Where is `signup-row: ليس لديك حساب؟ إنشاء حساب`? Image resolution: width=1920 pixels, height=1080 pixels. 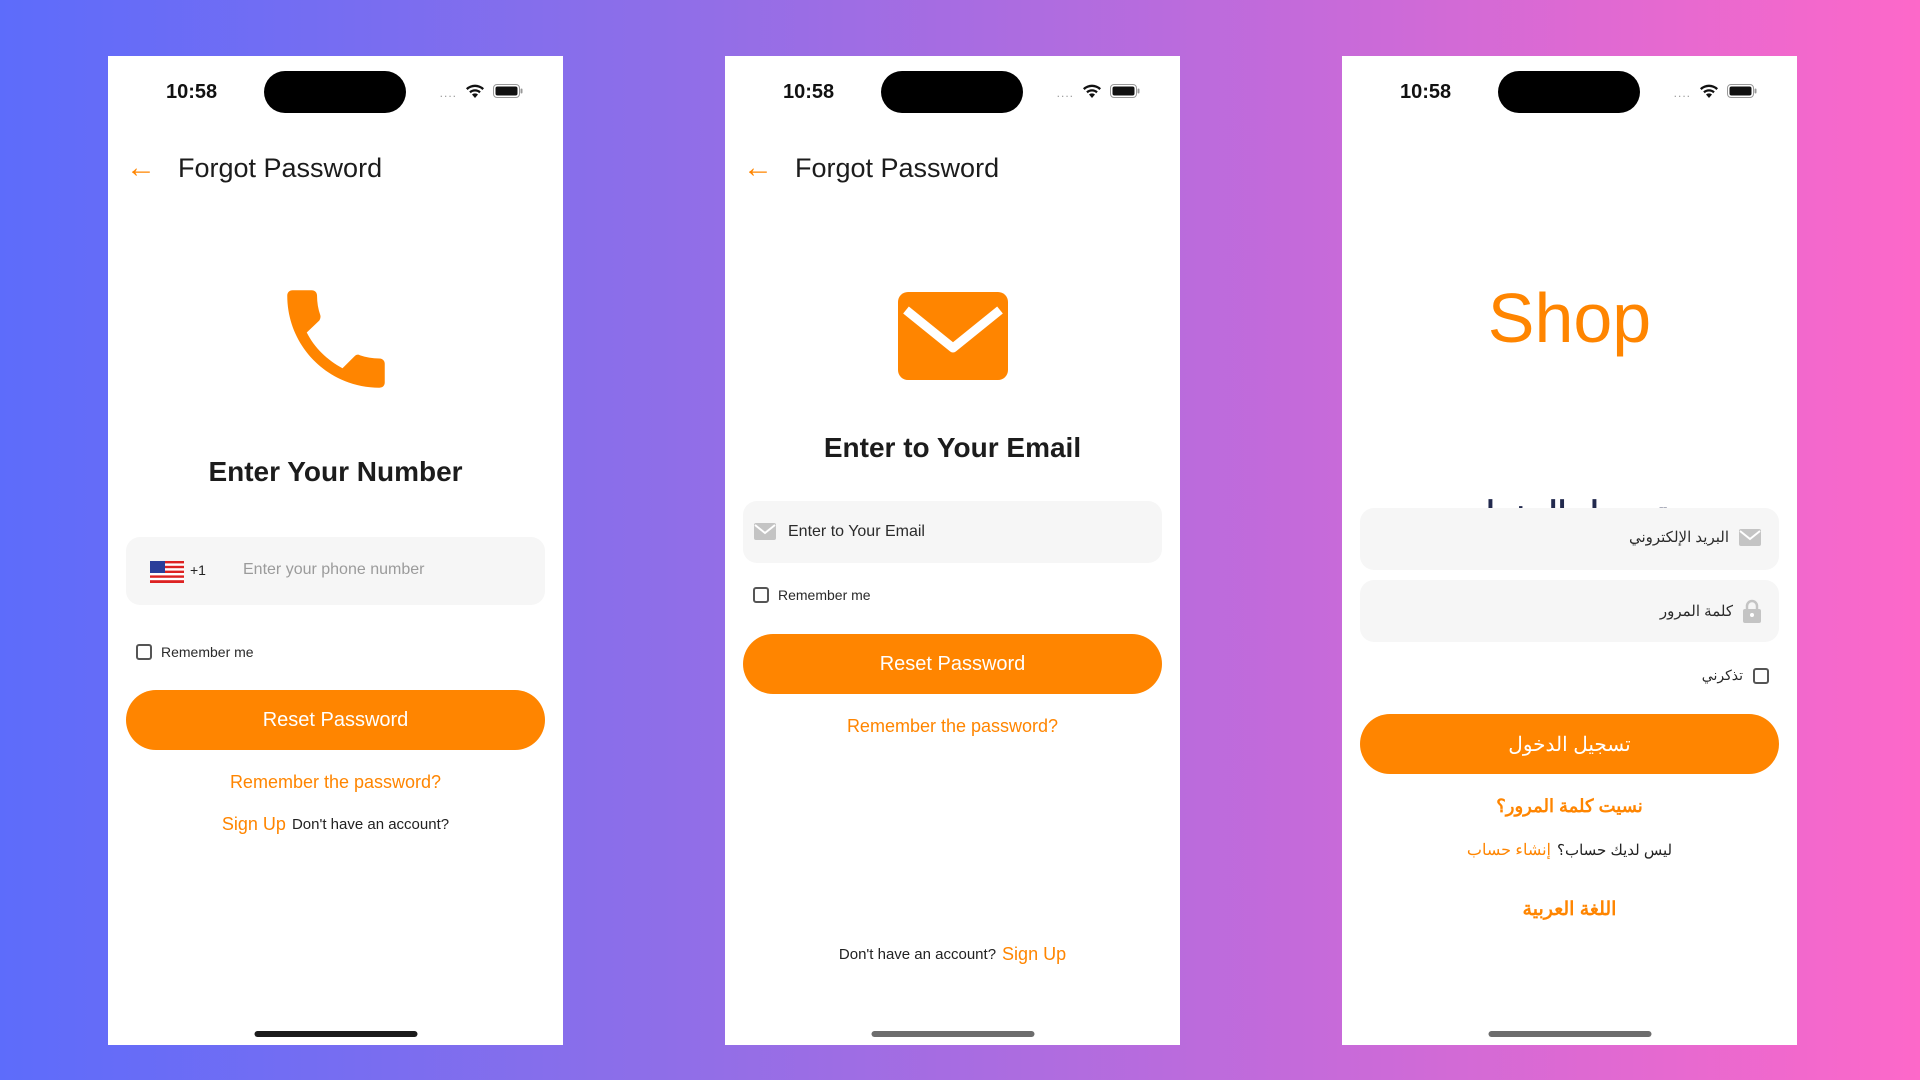
signup-row: ليس لديك حساب؟ إنشاء حساب is located at coordinates (1569, 850).